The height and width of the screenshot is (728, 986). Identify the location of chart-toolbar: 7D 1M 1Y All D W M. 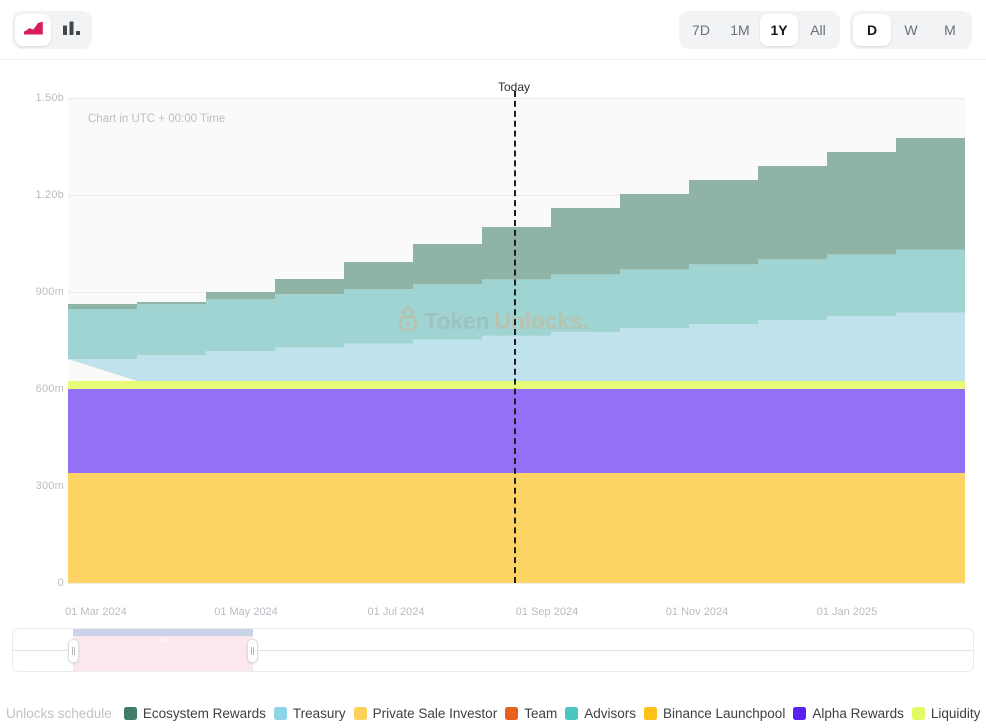
(493, 30).